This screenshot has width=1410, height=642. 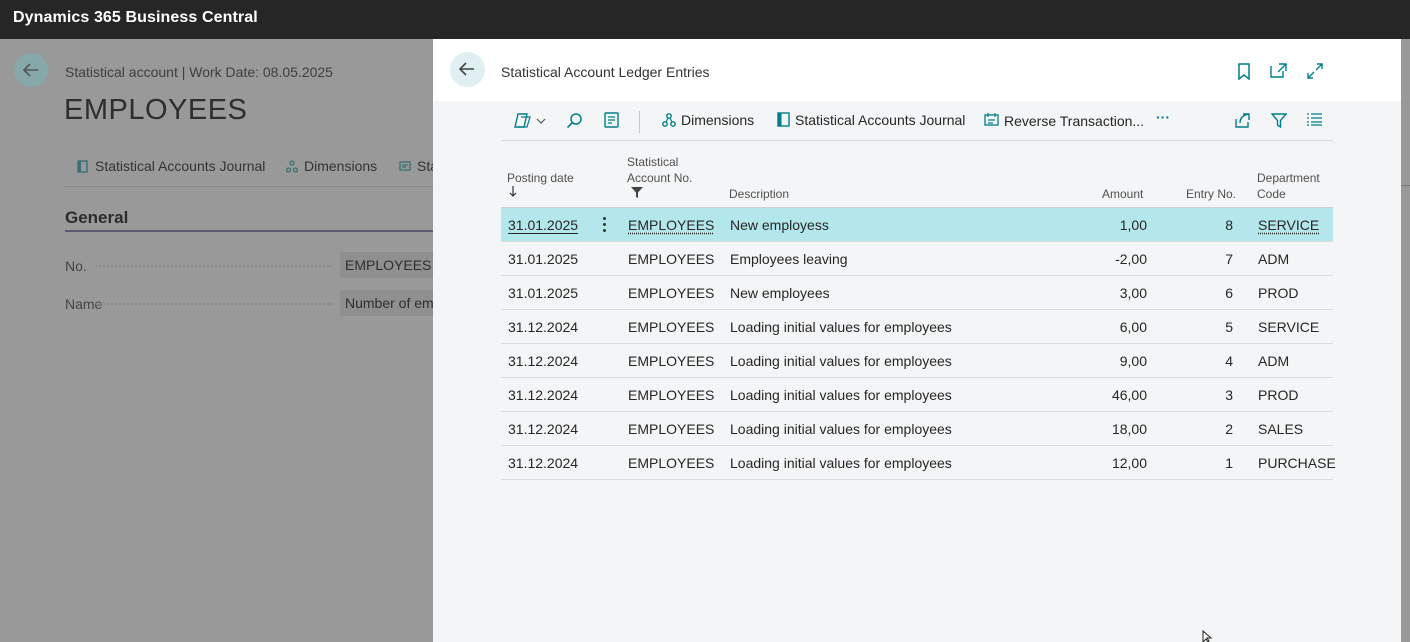 I want to click on page-title: EMPLOYEES, so click(x=156, y=110).